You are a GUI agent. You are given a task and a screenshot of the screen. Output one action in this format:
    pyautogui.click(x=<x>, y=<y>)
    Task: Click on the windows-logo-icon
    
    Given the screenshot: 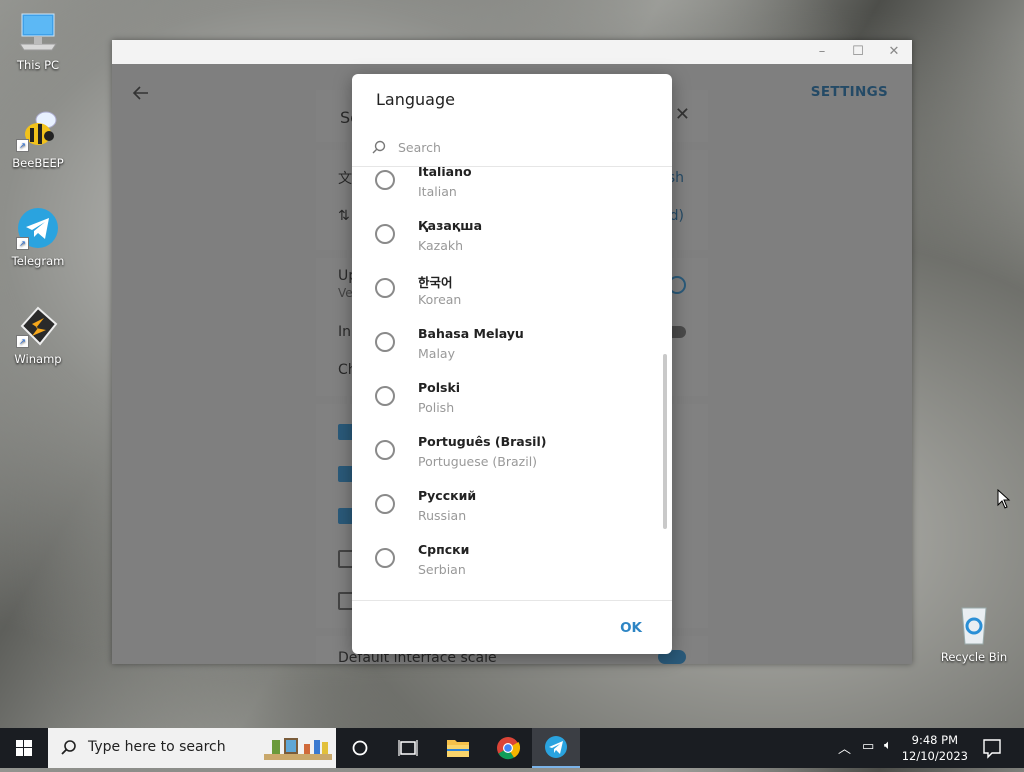 What is the action you would take?
    pyautogui.click(x=24, y=748)
    